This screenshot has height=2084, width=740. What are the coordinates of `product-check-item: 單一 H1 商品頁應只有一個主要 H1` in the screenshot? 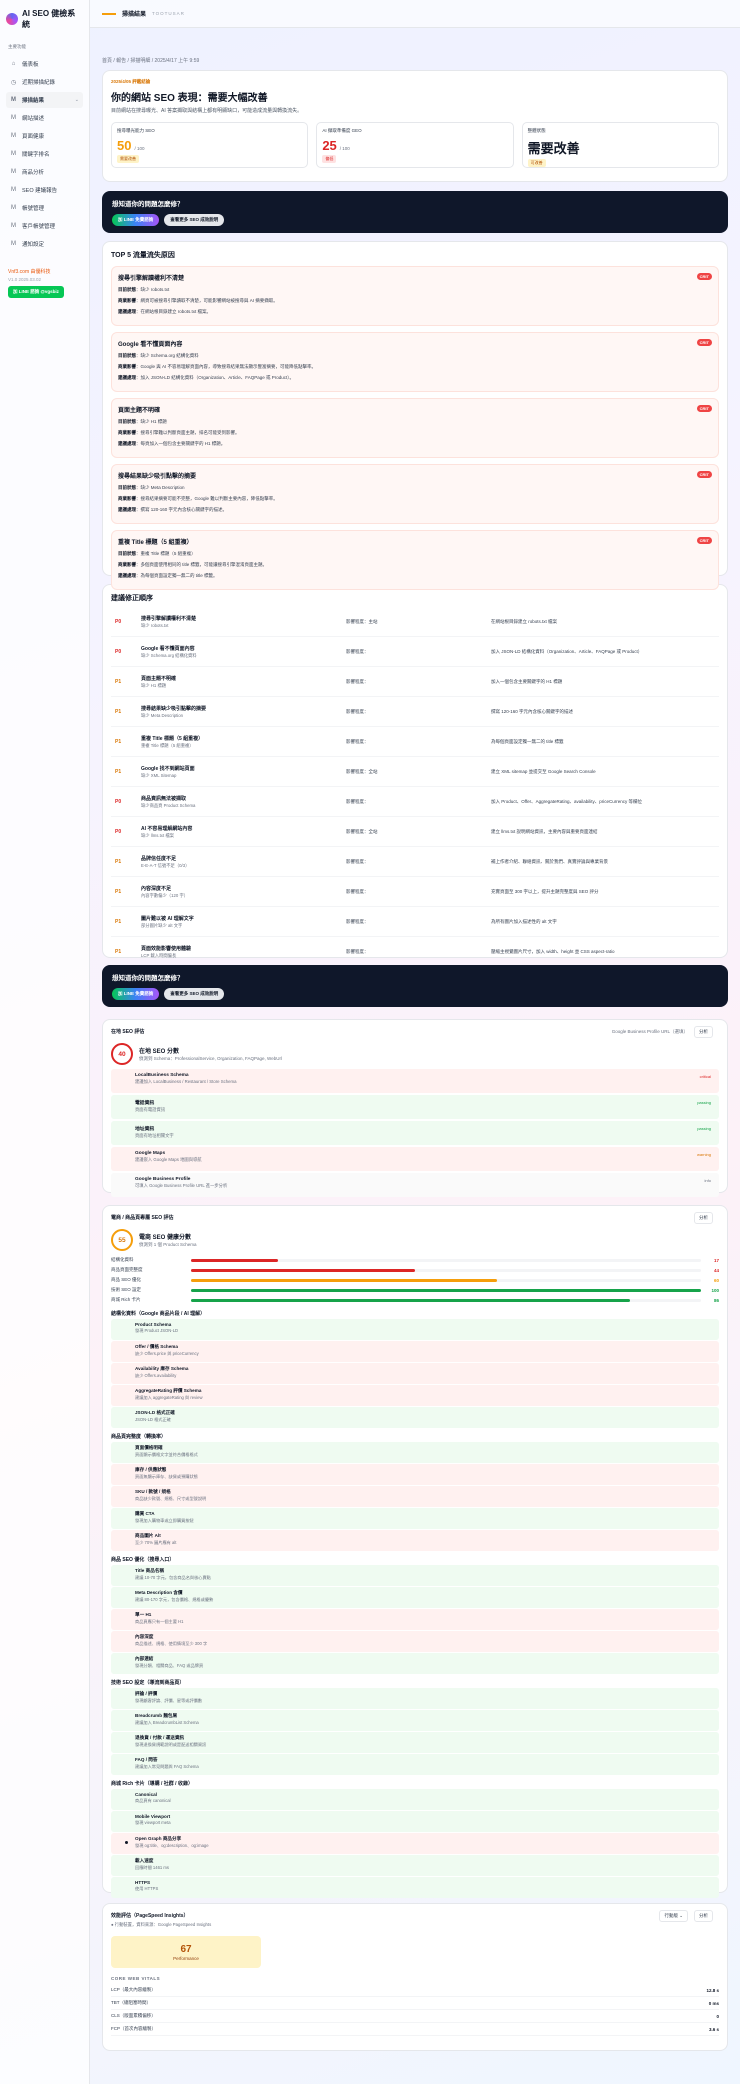 It's located at (415, 1619).